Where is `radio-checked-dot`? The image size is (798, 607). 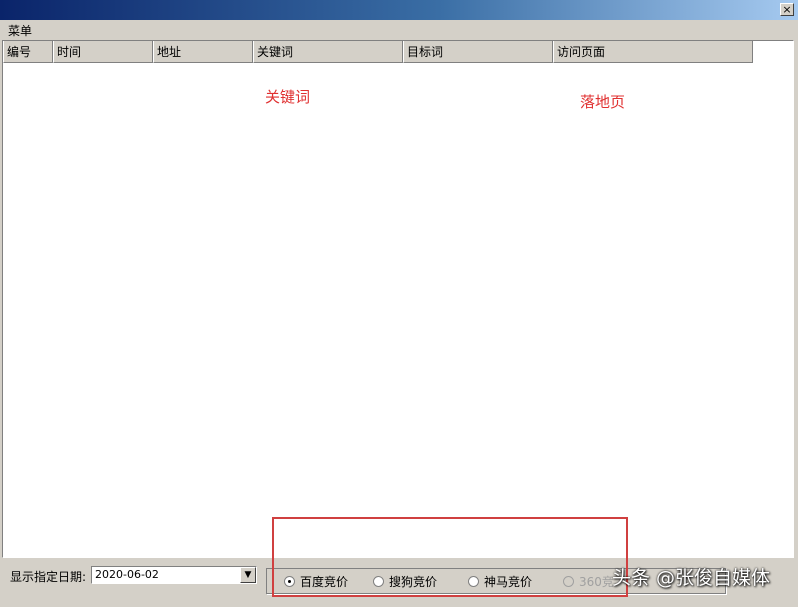
radio-checked-dot is located at coordinates (289, 581).